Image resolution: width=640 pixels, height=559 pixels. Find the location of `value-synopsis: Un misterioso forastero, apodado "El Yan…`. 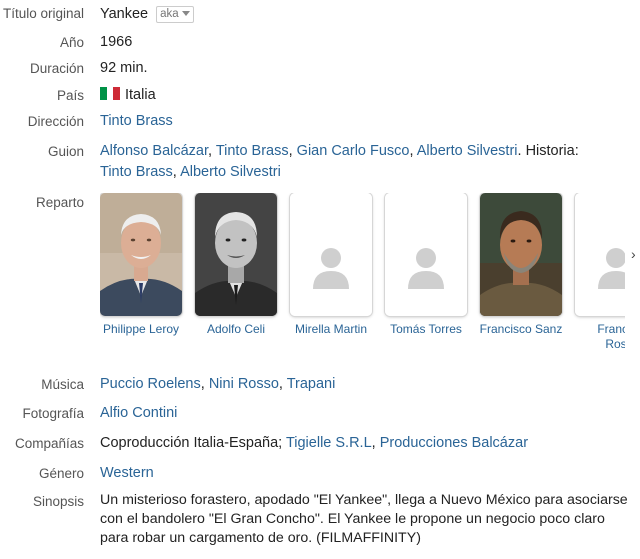

value-synopsis: Un misterioso forastero, apodado "El Yan… is located at coordinates (364, 519).